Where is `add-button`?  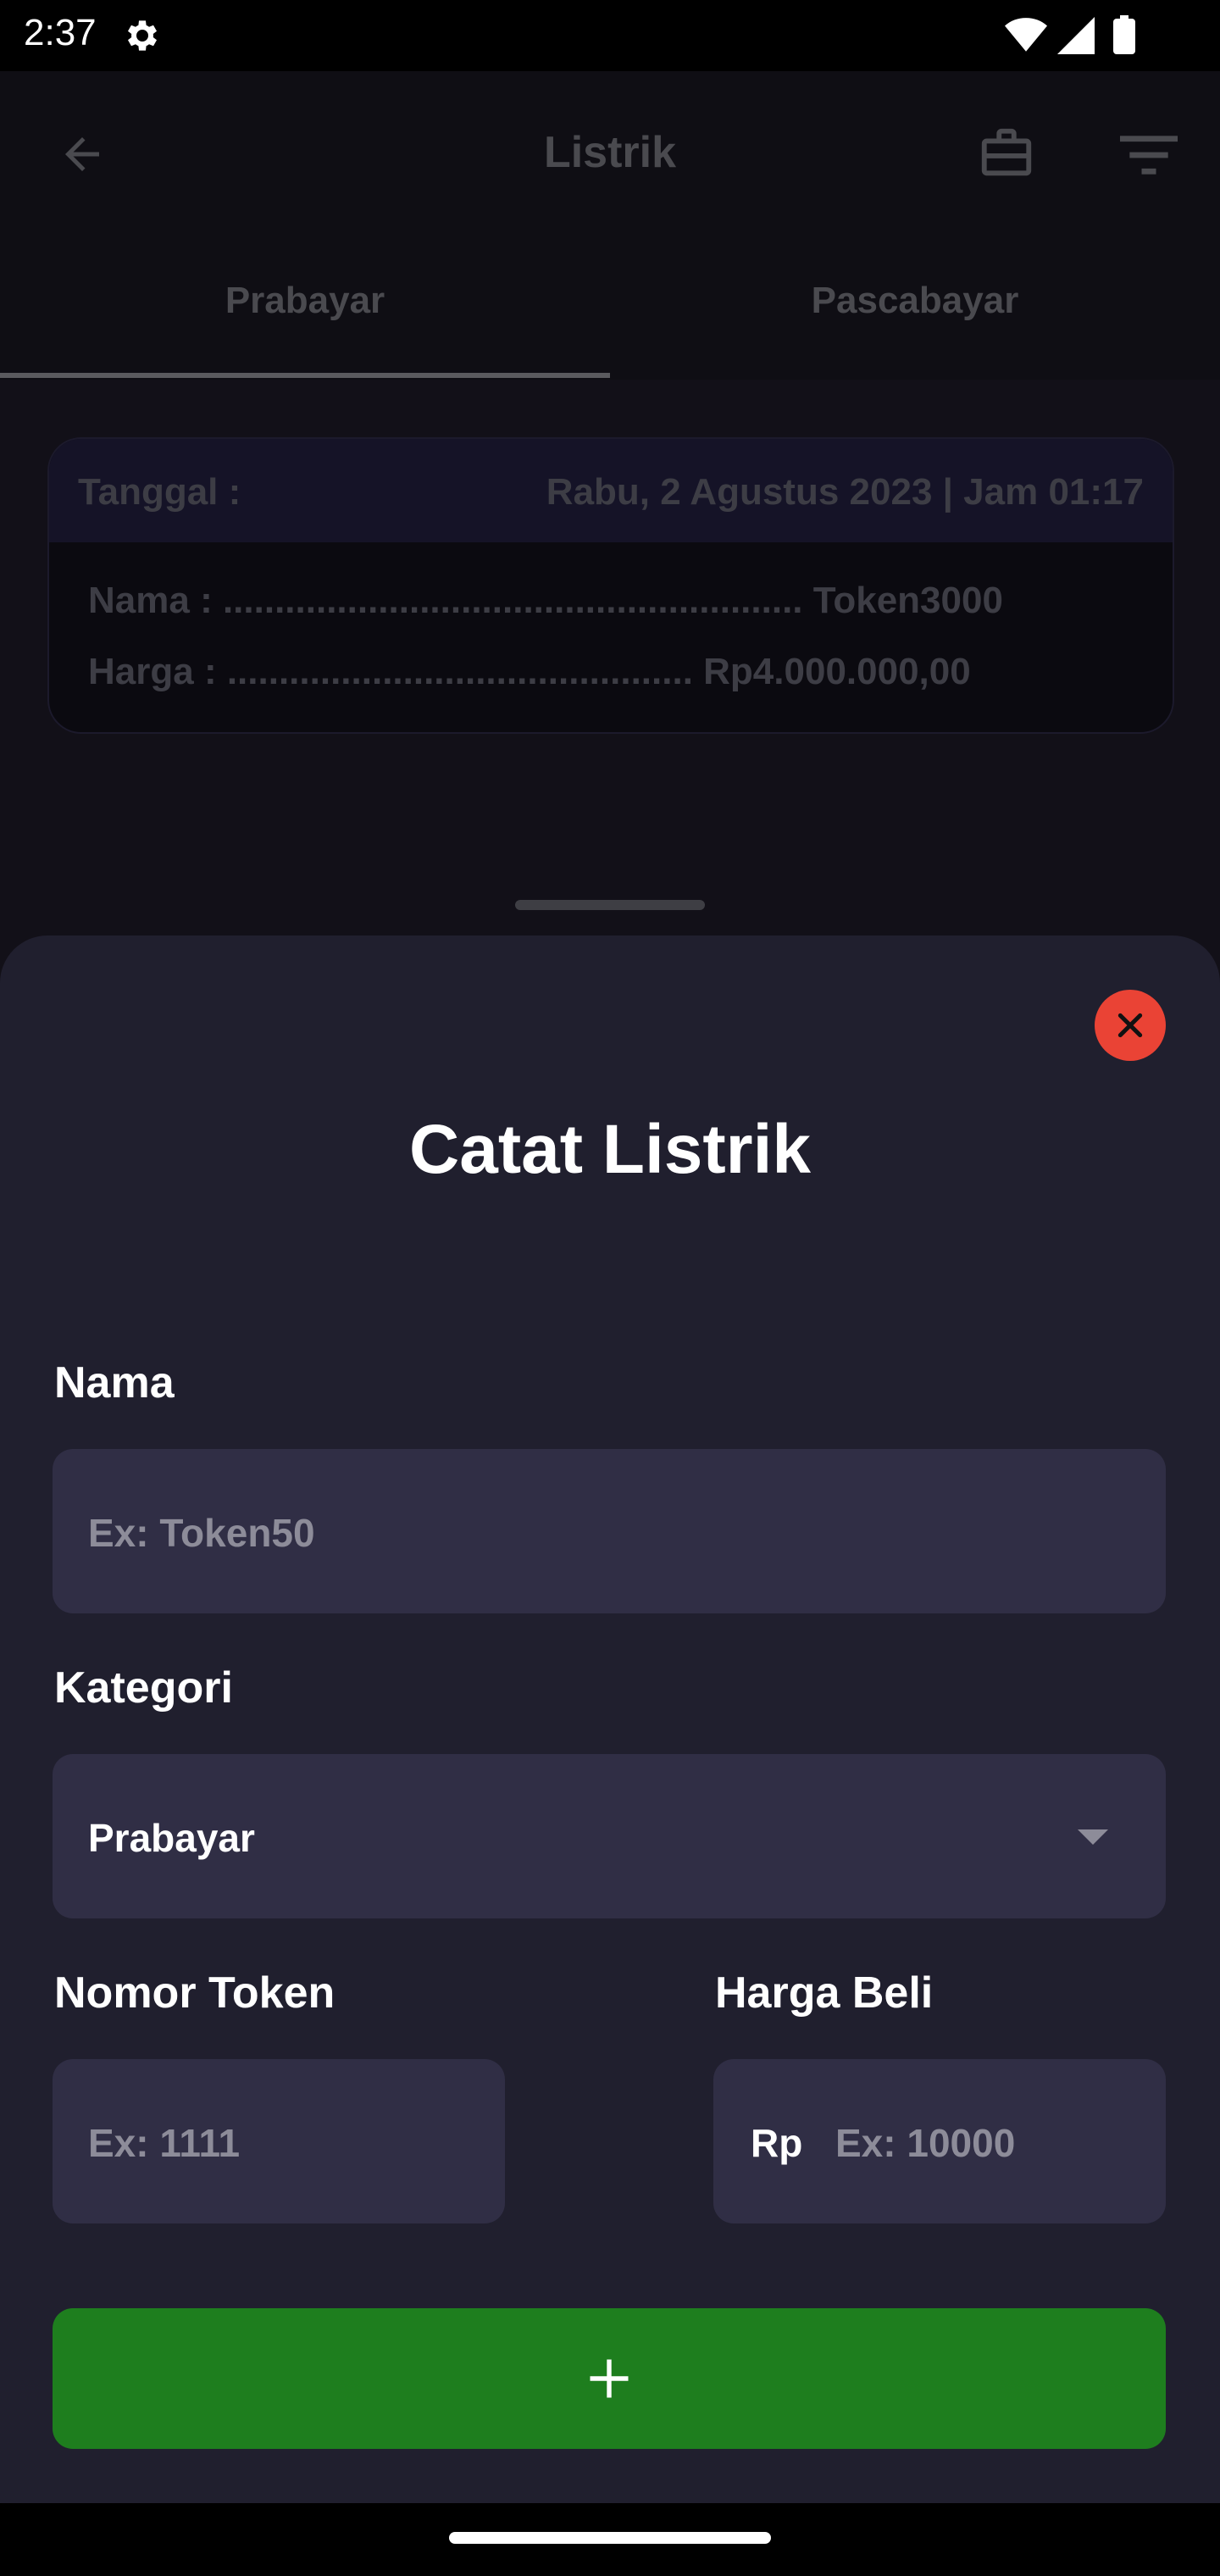
add-button is located at coordinates (609, 2378).